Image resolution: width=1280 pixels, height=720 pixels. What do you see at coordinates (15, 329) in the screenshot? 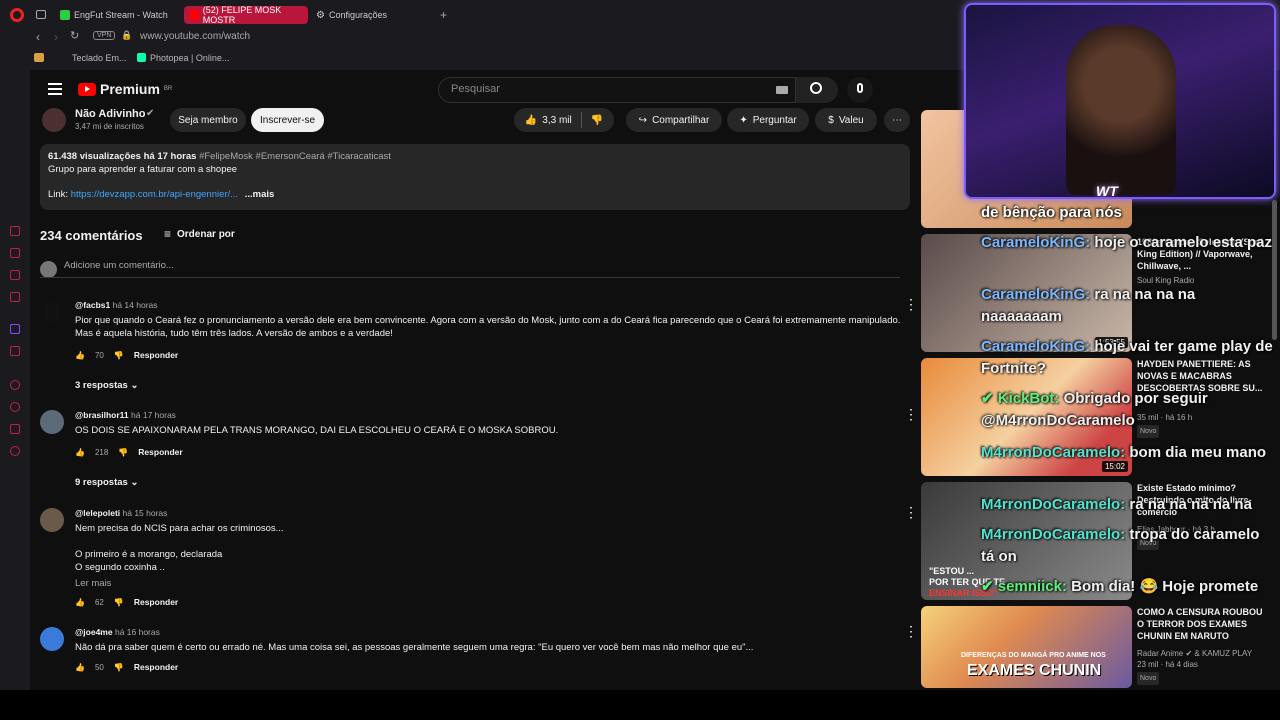
I see `twitch-icon` at bounding box center [15, 329].